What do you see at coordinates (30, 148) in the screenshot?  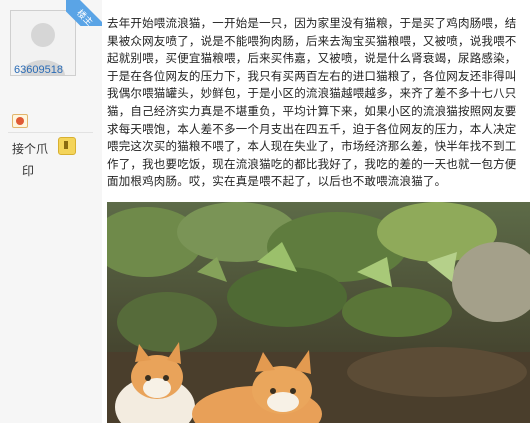 I see `action-label: 接个爪` at bounding box center [30, 148].